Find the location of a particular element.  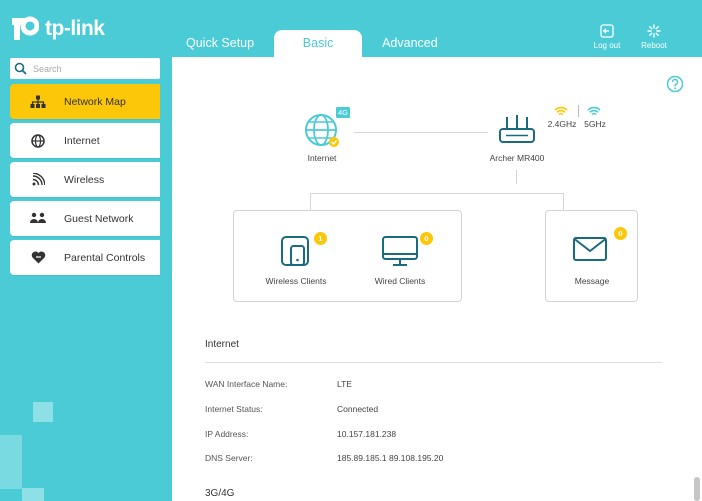

tp-link-logo-icon is located at coordinates (25, 28).